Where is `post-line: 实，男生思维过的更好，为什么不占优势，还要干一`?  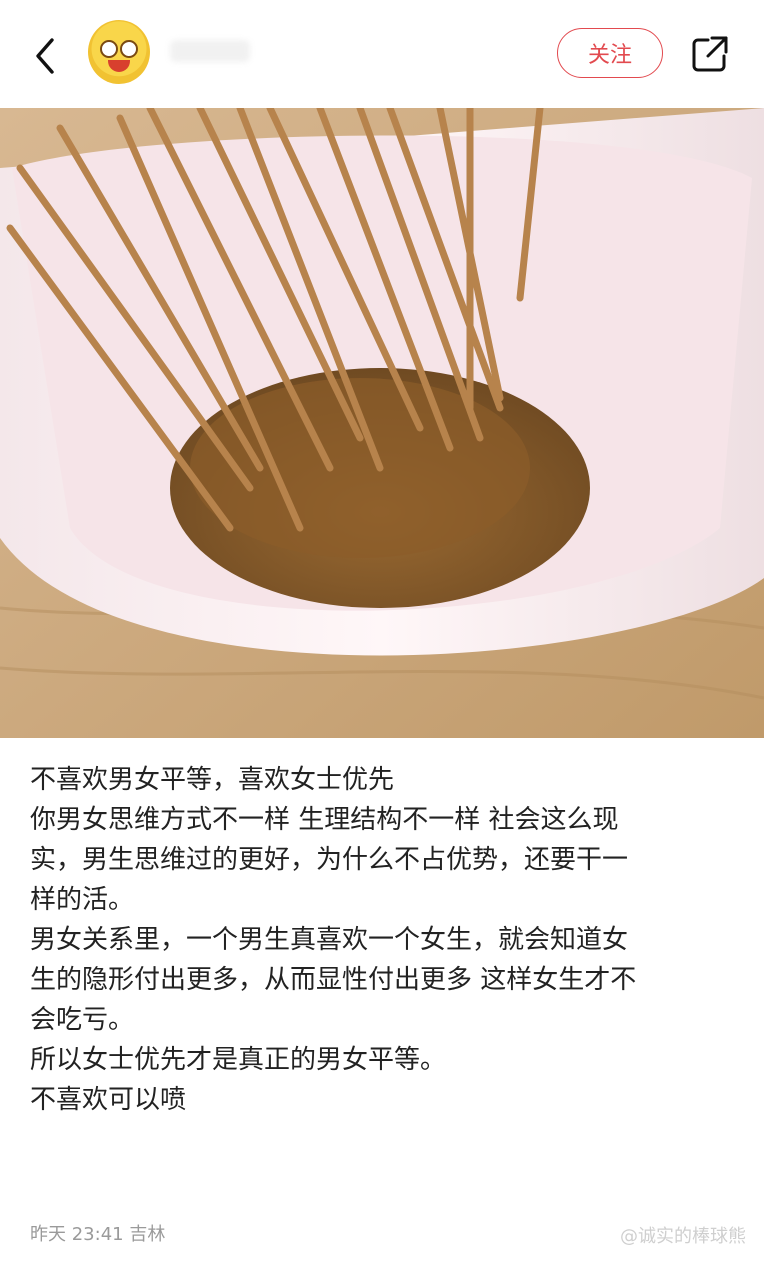 post-line: 实，男生思维过的更好，为什么不占优势，还要干一 is located at coordinates (329, 860).